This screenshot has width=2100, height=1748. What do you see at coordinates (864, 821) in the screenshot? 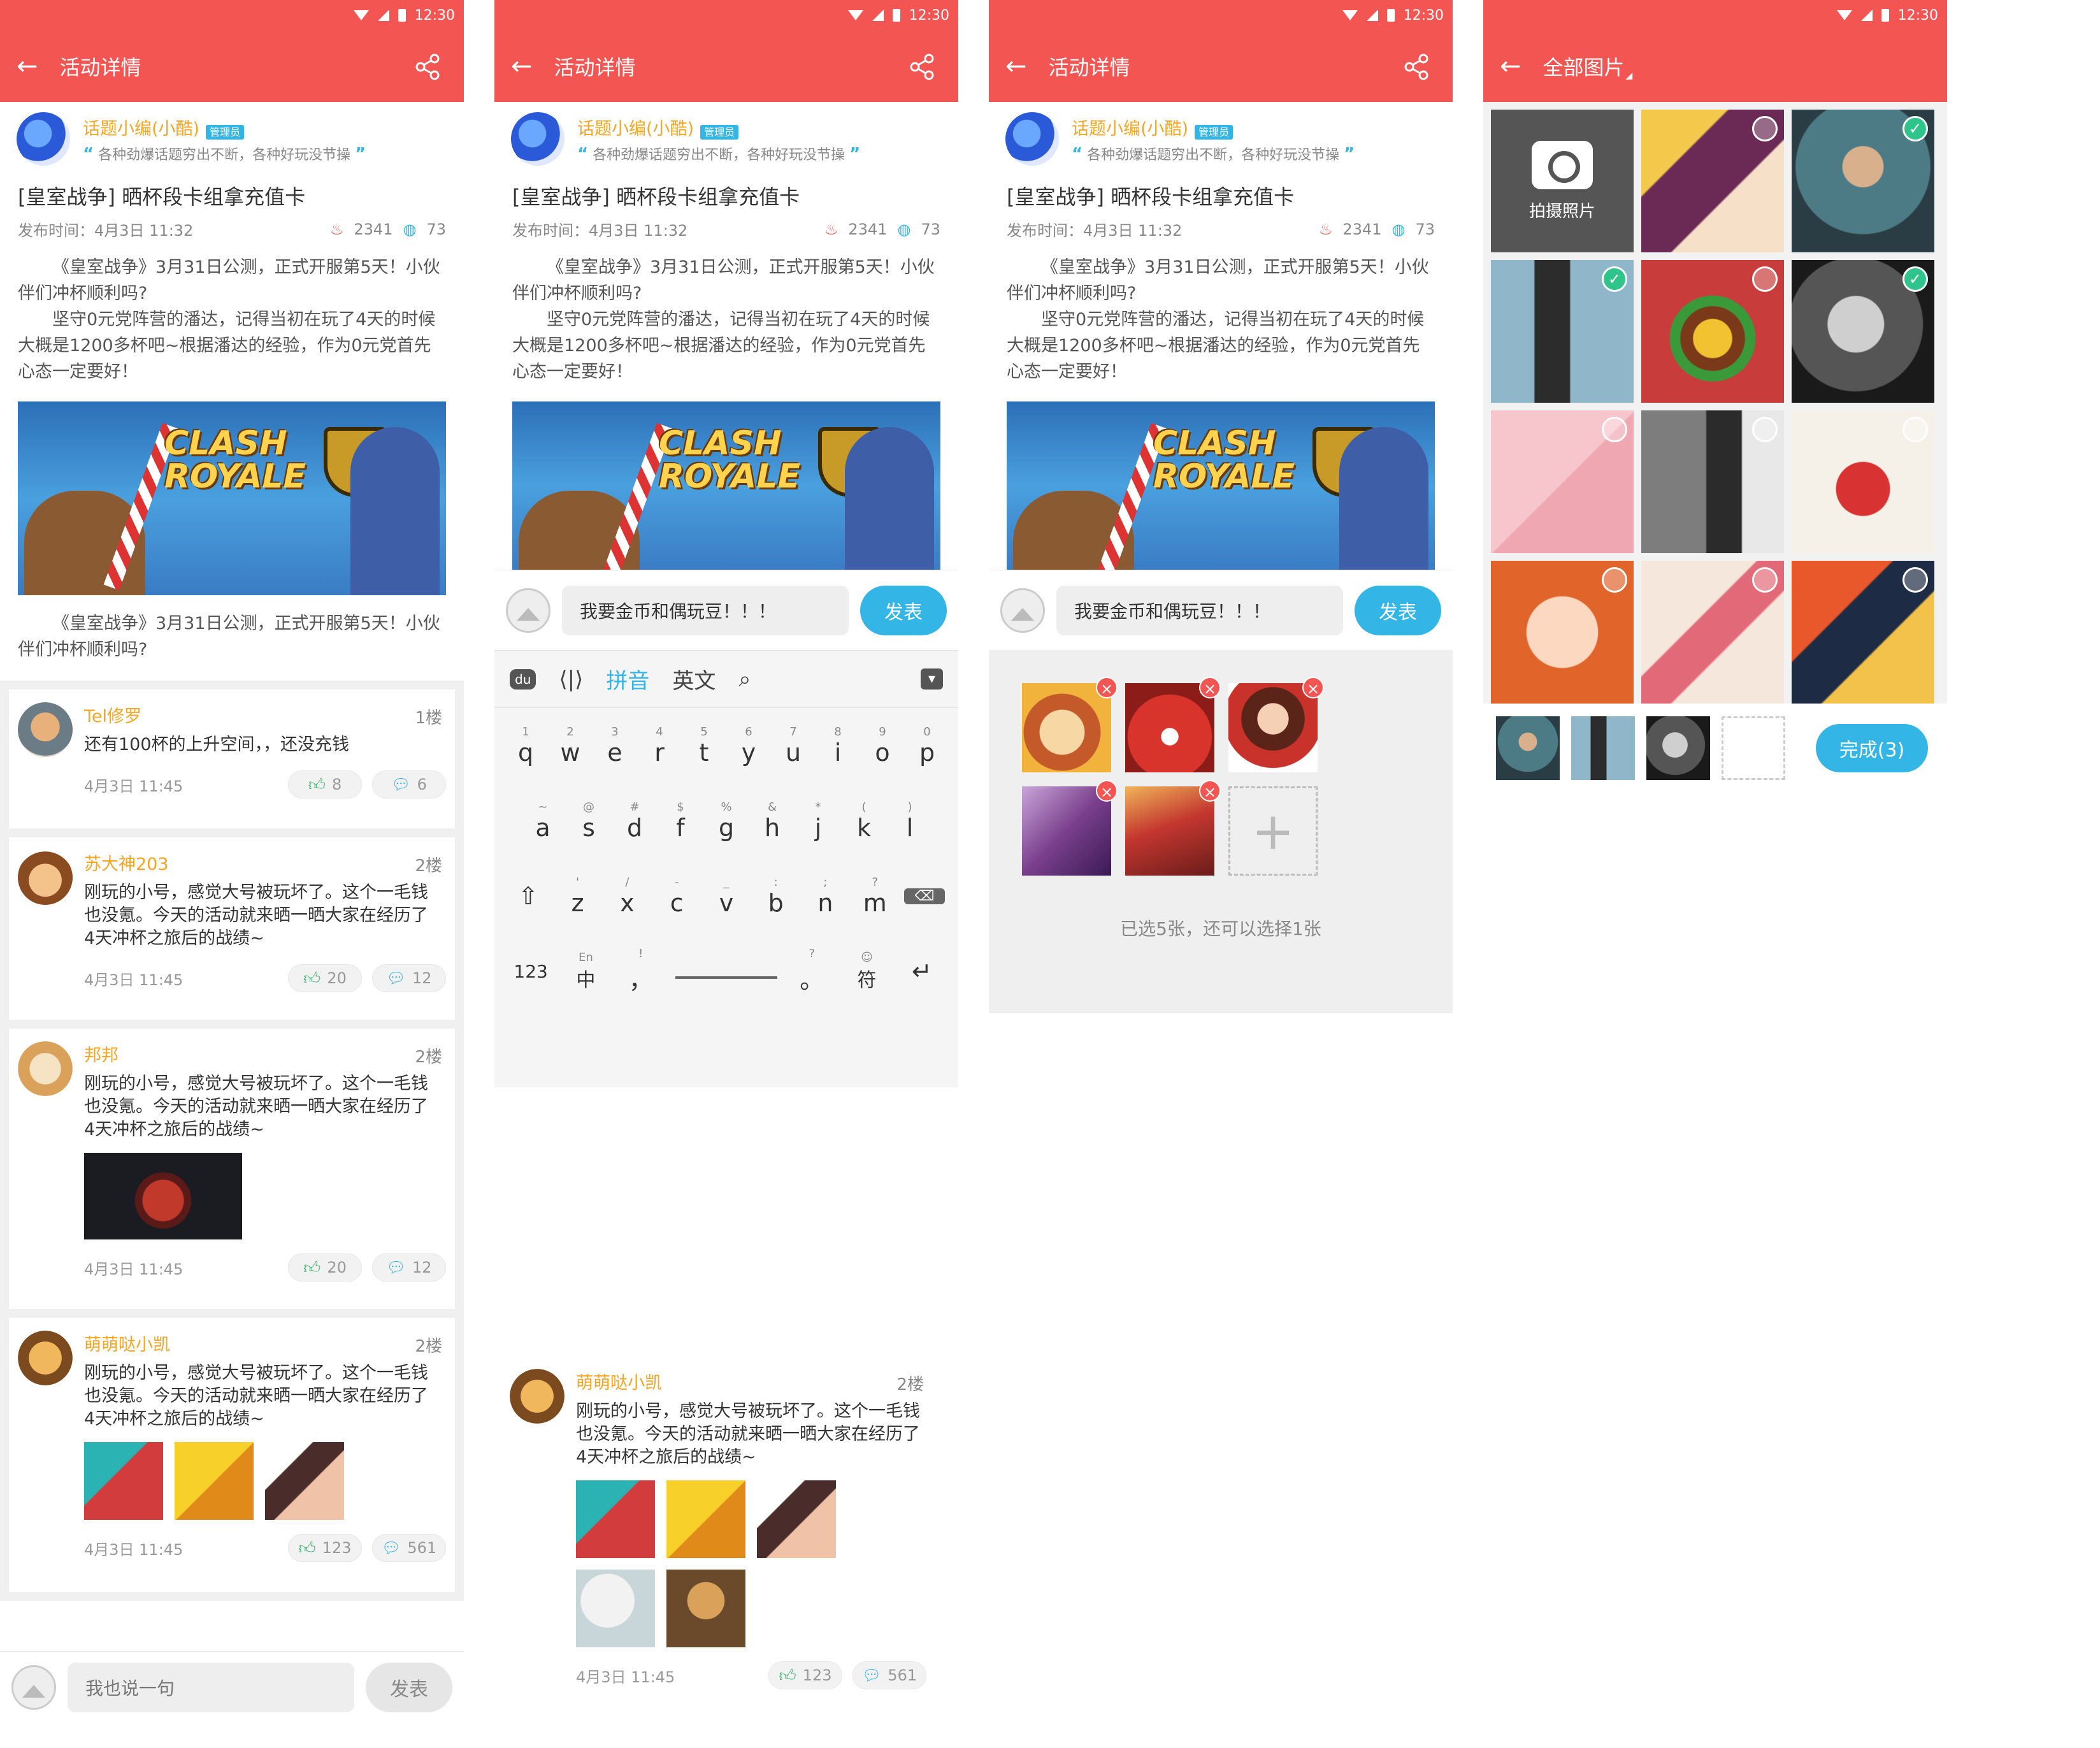
I see `key-k: (k` at bounding box center [864, 821].